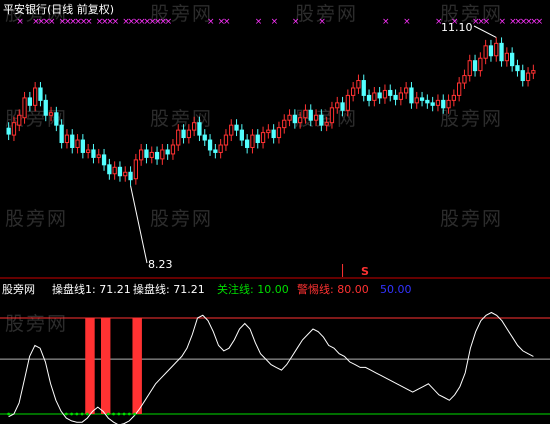 This screenshot has height=424, width=550. Describe the element at coordinates (18, 289) in the screenshot. I see `legend-site: 股旁网` at that location.